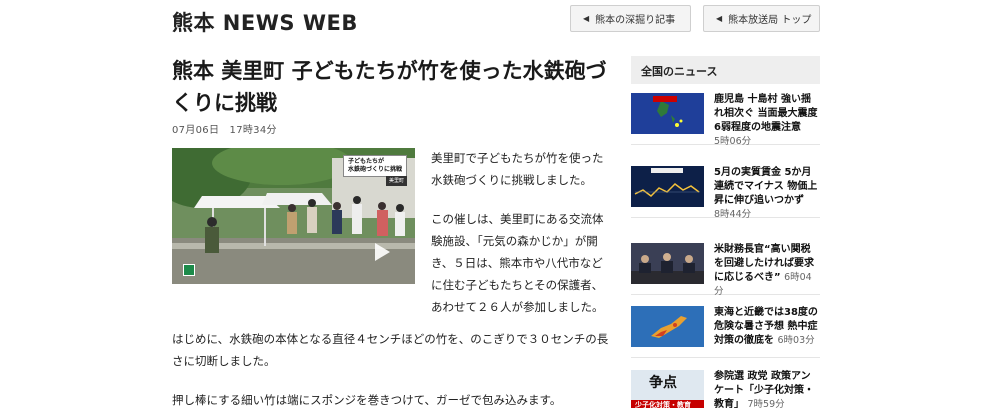 The height and width of the screenshot is (408, 1000). I want to click on weather-map-image, so click(667, 326).